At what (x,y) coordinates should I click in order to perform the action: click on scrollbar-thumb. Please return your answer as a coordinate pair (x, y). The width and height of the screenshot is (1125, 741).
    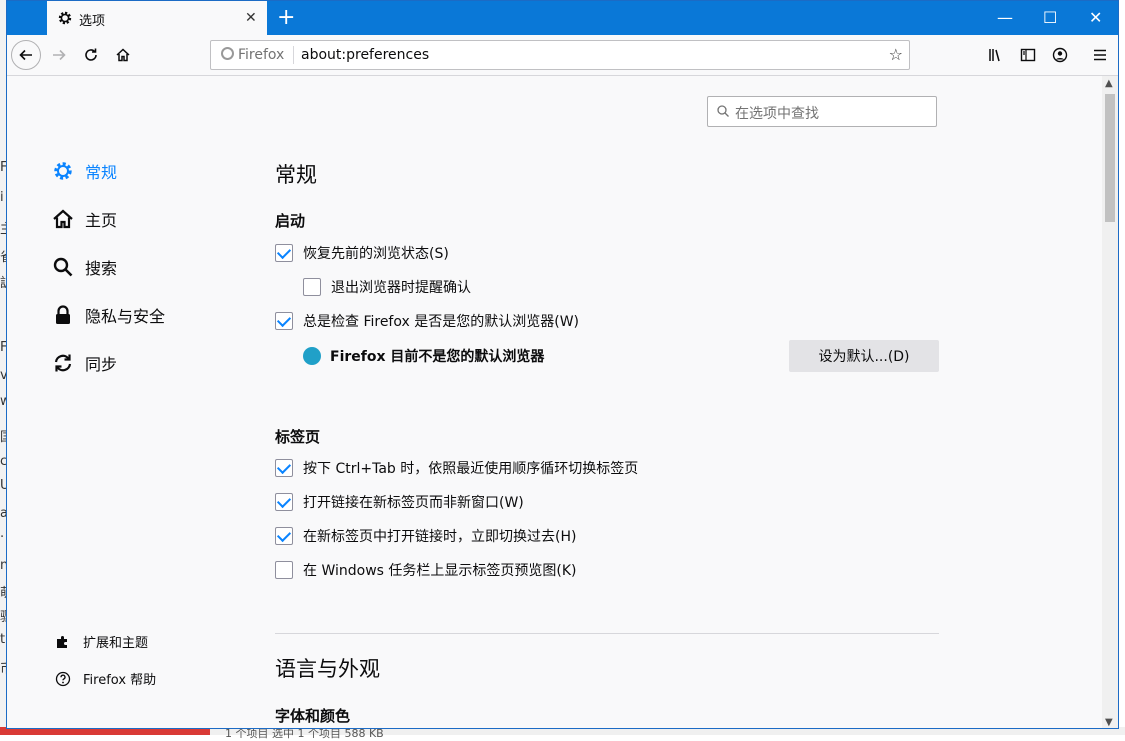
    Looking at the image, I should click on (1110, 158).